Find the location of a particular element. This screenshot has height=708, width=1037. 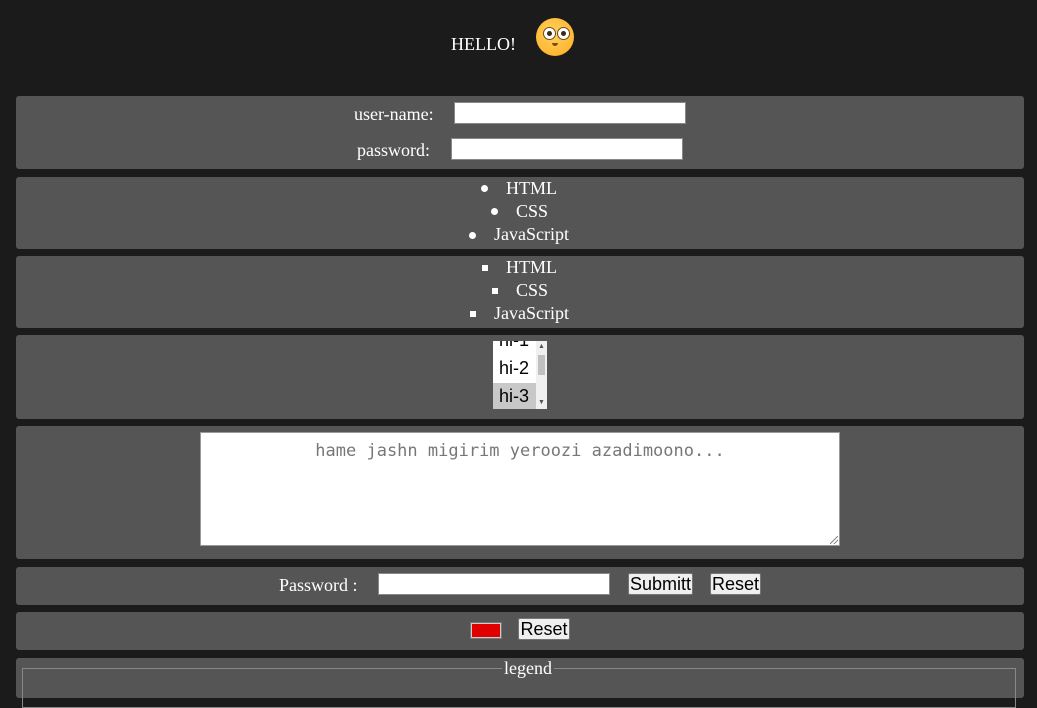

username-input is located at coordinates (570, 113).